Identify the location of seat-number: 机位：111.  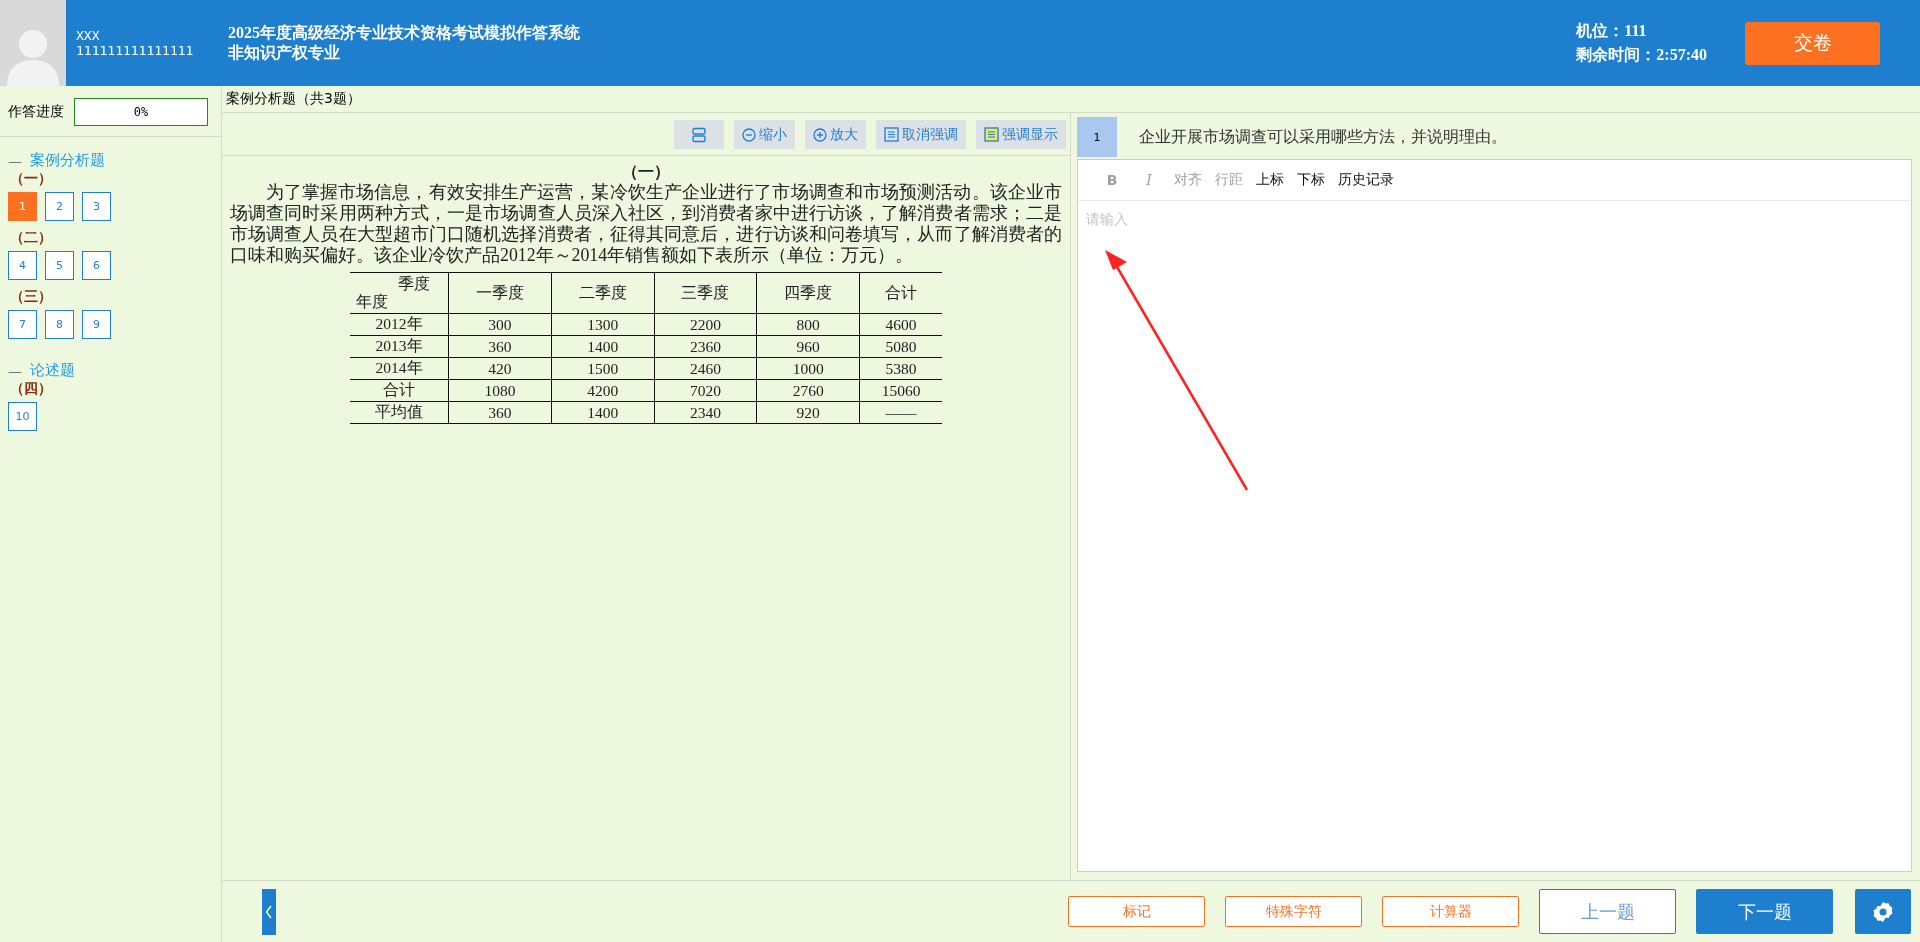
(1612, 31).